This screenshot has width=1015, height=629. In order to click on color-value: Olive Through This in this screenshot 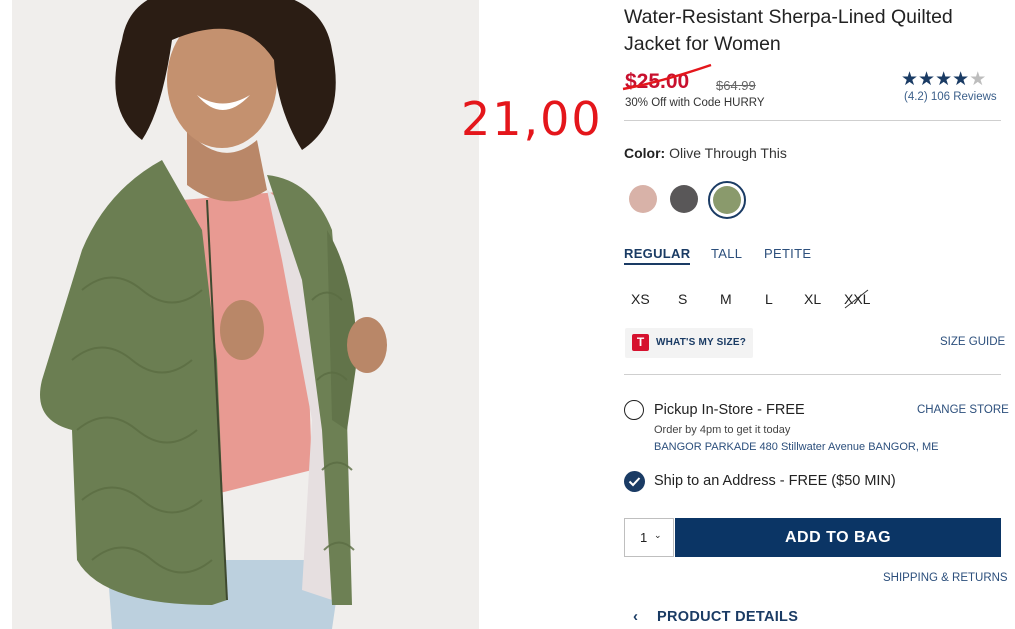, I will do `click(728, 153)`.